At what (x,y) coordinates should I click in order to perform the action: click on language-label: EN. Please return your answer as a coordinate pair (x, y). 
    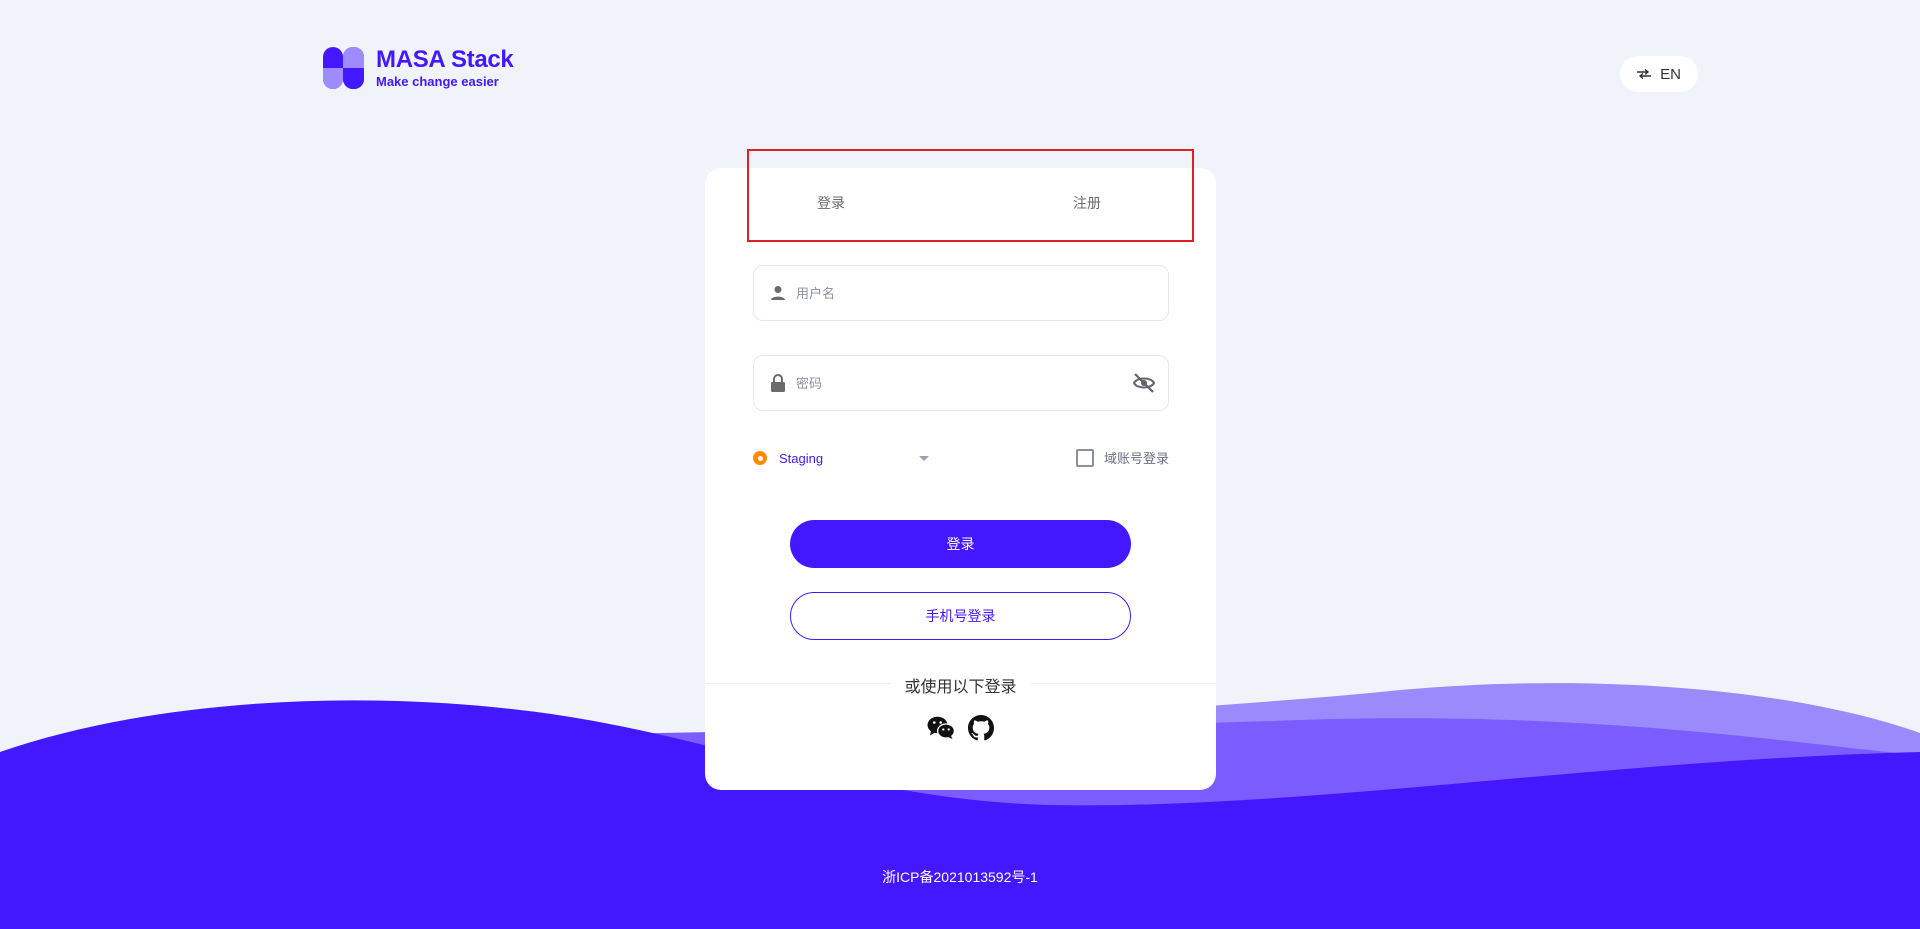
    Looking at the image, I should click on (1670, 74).